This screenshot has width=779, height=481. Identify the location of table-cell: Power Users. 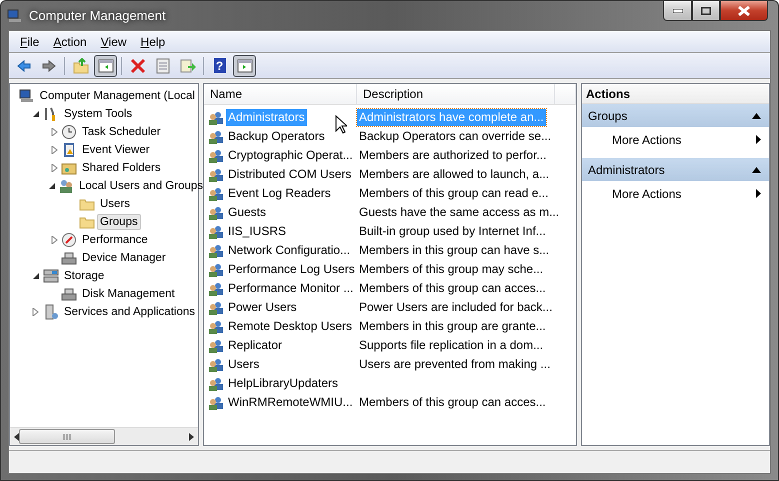
(262, 307).